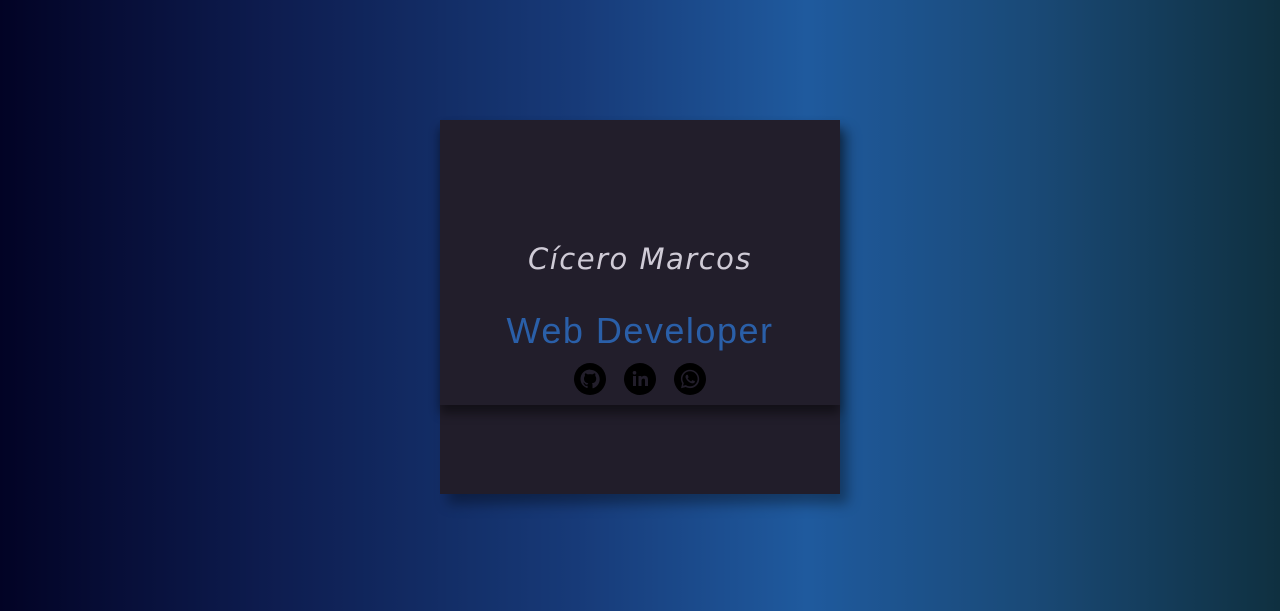 The height and width of the screenshot is (611, 1280). I want to click on profile-name: Cícero Marcos, so click(640, 259).